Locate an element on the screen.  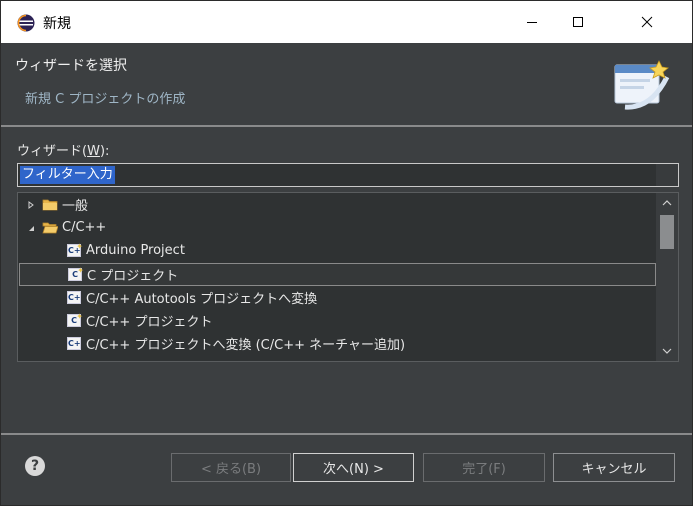
finish-button: 完了(F) is located at coordinates (484, 467).